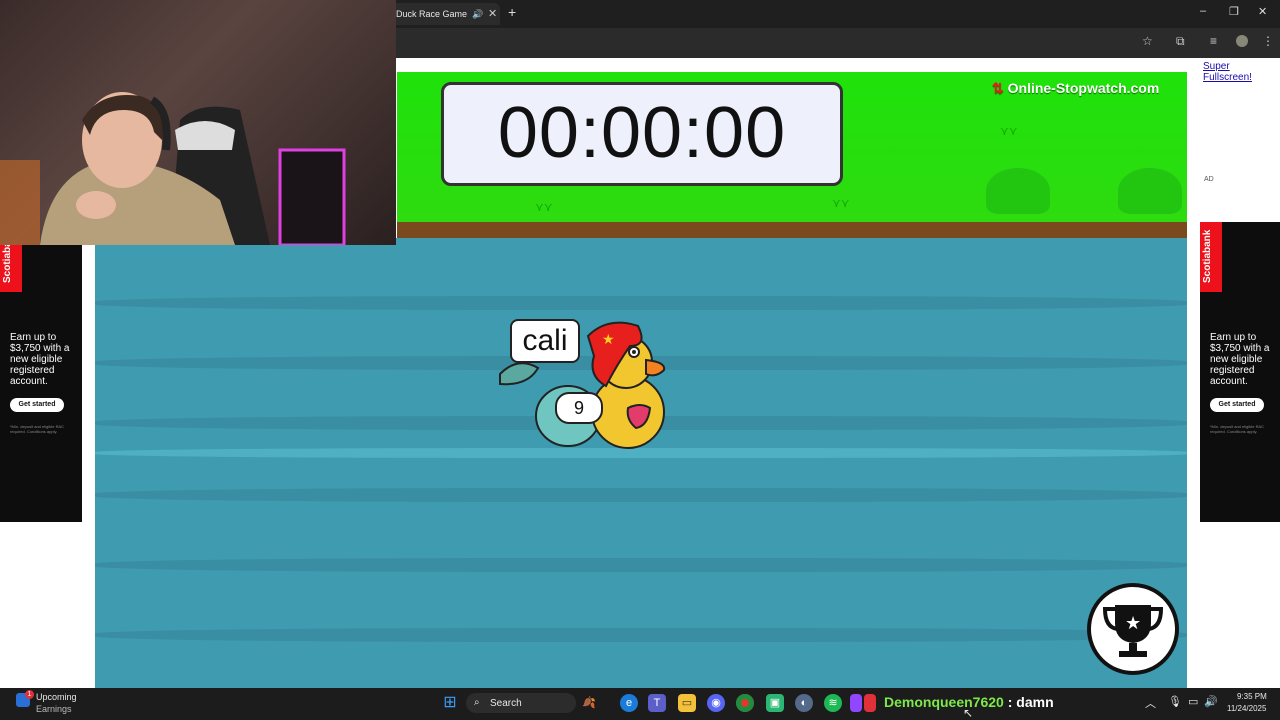 This screenshot has width=1280, height=720. I want to click on bookmark-star-icon: ☆, so click(1147, 41).